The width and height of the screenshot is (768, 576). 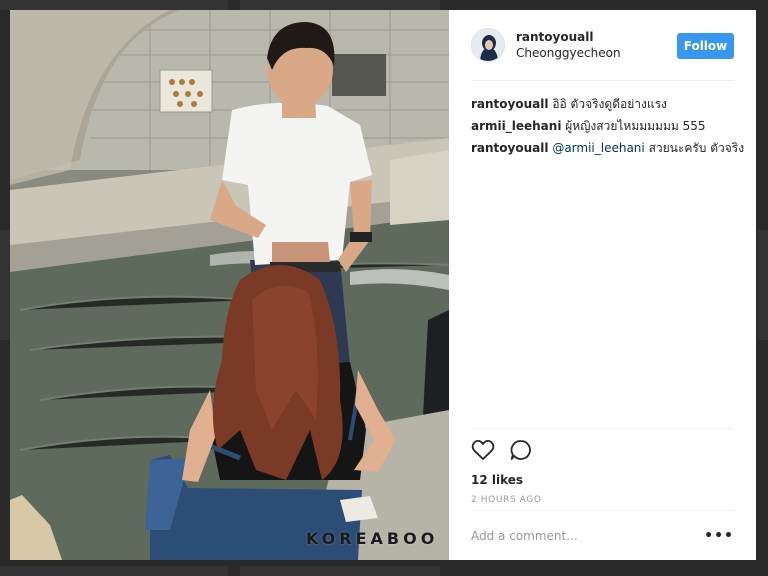 I want to click on follow-button: Follow, so click(x=705, y=46).